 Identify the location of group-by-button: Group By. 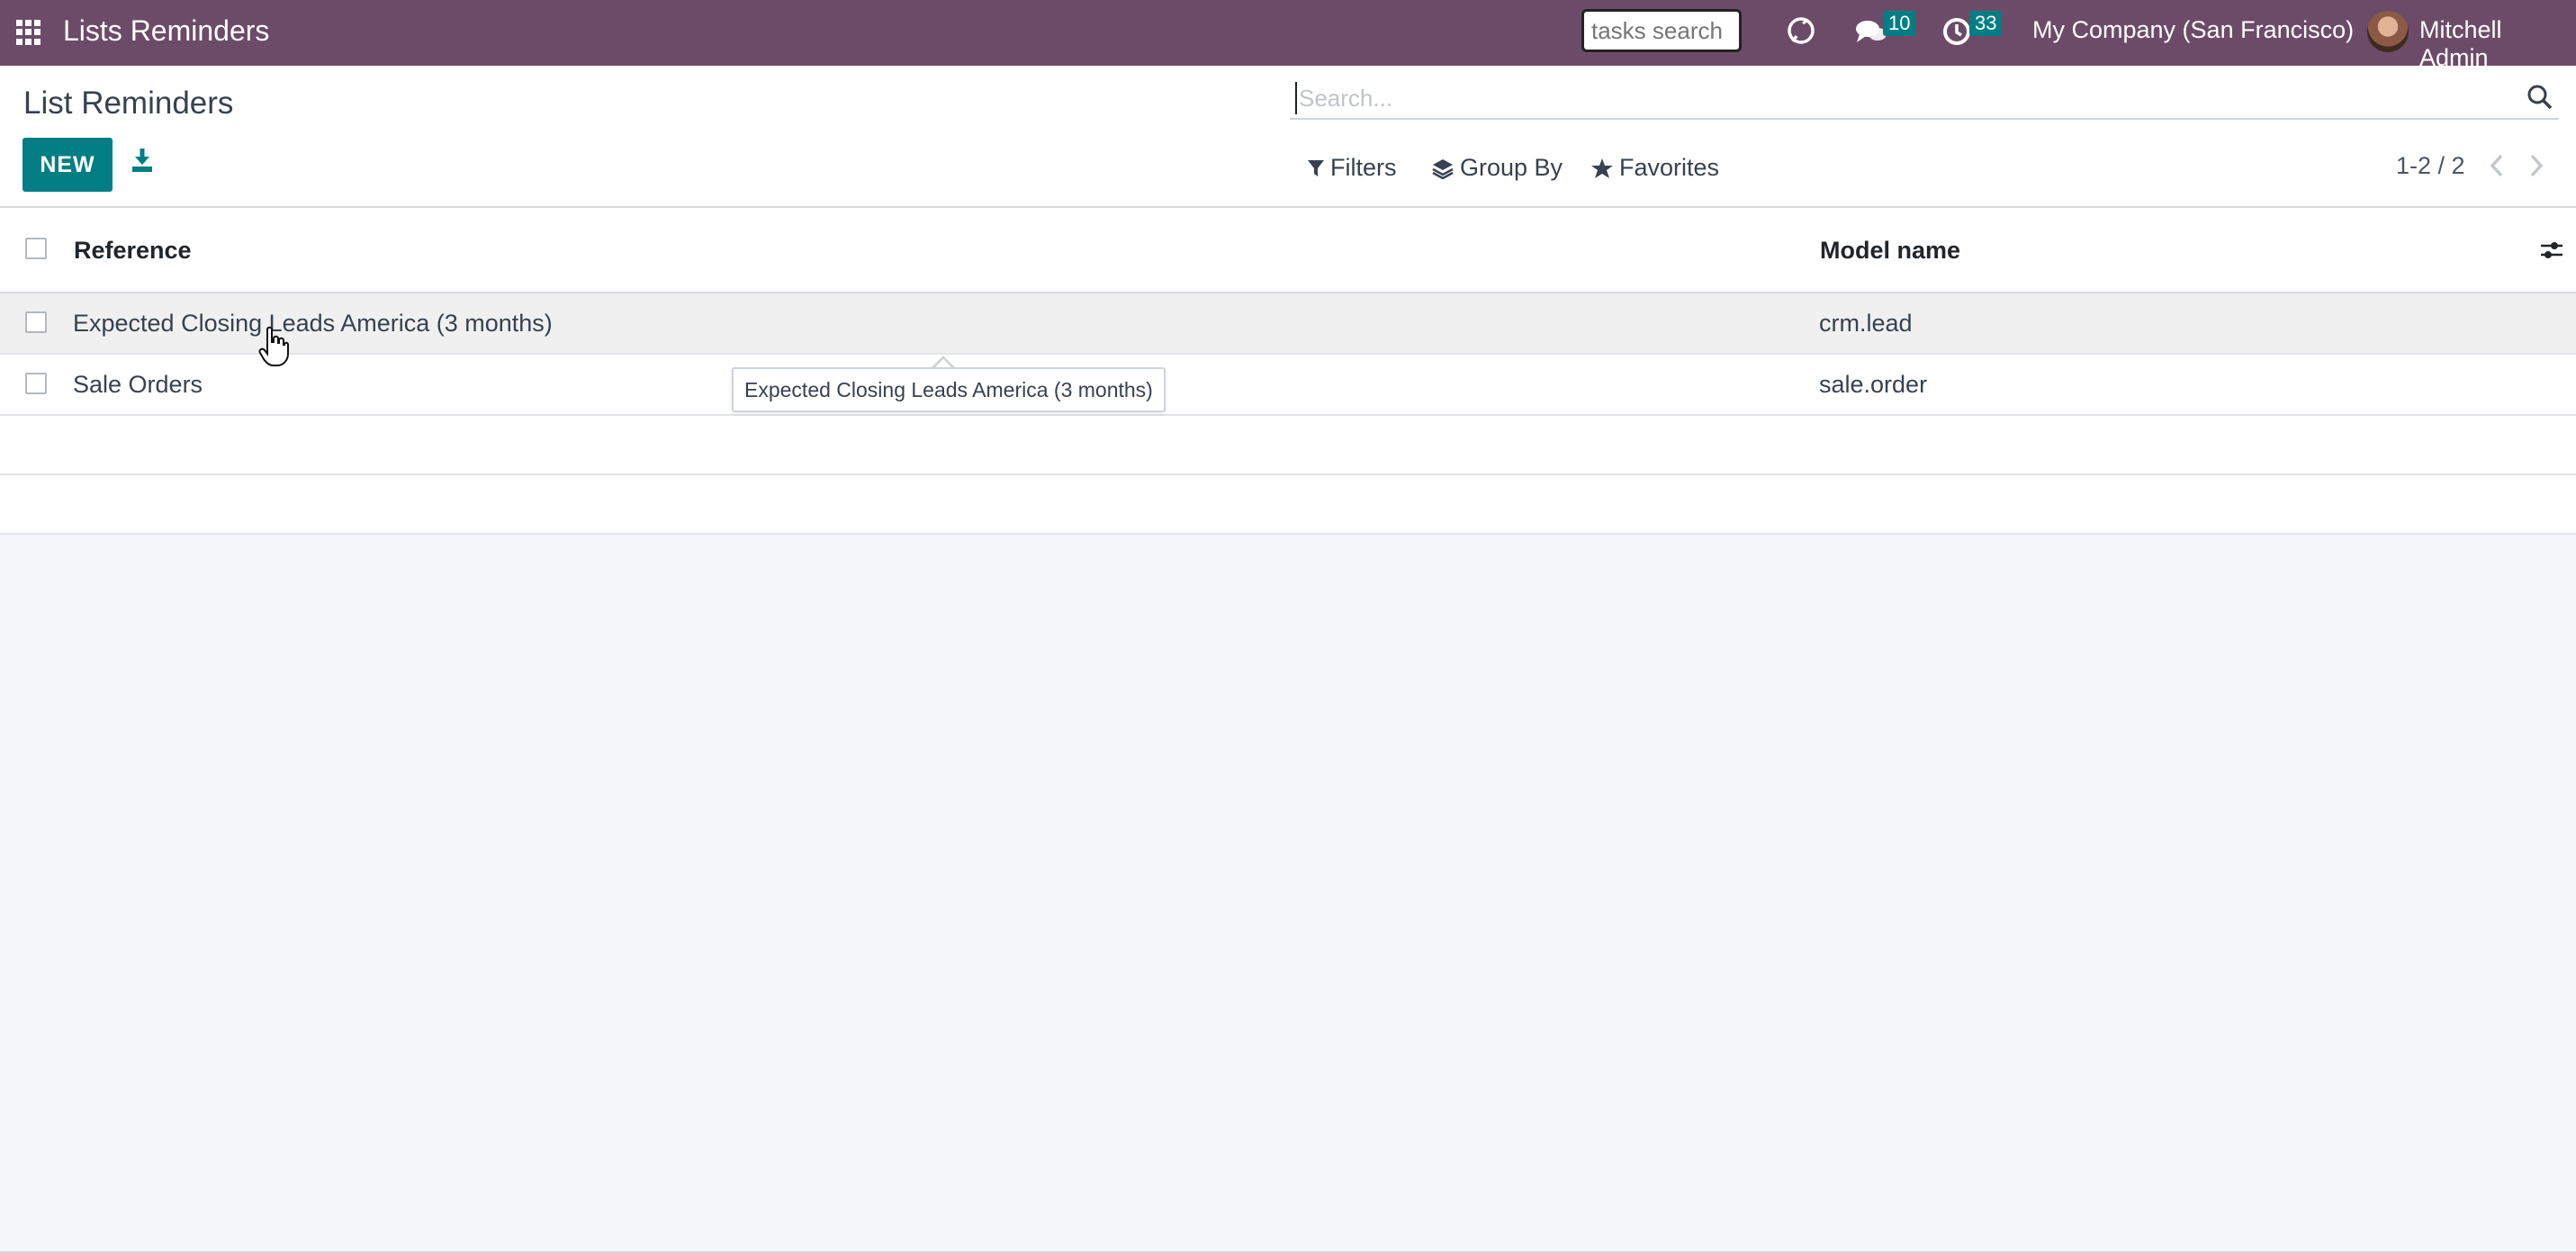
(1497, 168).